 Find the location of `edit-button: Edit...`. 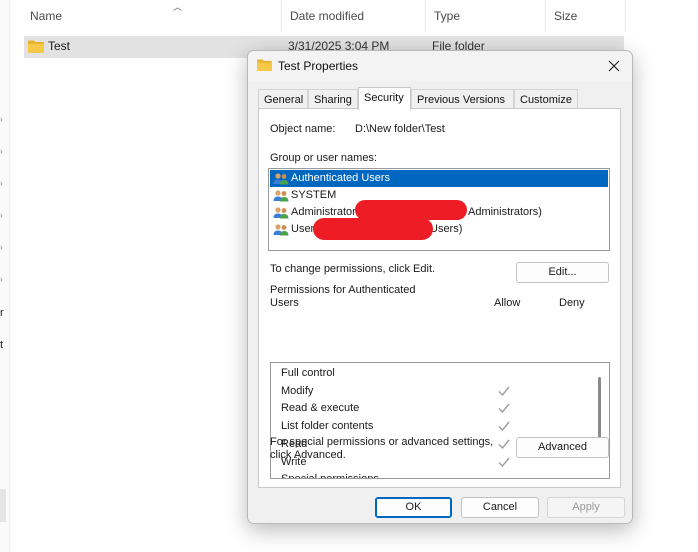

edit-button: Edit... is located at coordinates (562, 272).